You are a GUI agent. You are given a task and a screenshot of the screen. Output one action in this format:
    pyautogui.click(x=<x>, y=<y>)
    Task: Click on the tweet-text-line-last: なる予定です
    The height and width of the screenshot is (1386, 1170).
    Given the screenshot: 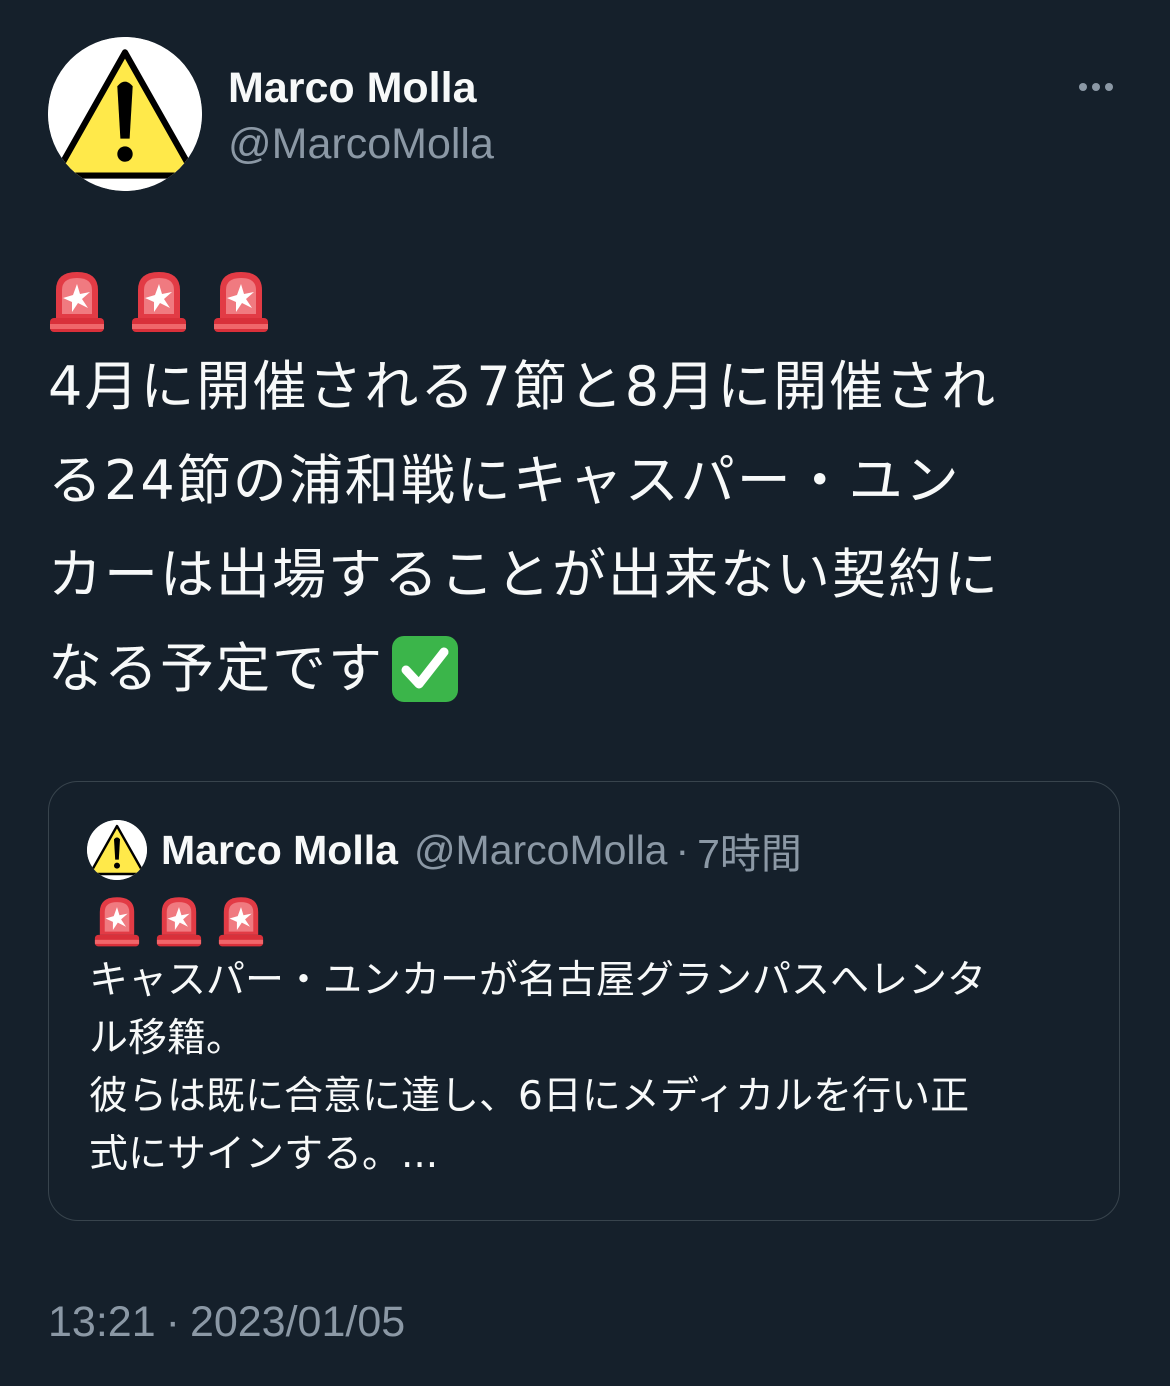 What is the action you would take?
    pyautogui.click(x=588, y=669)
    